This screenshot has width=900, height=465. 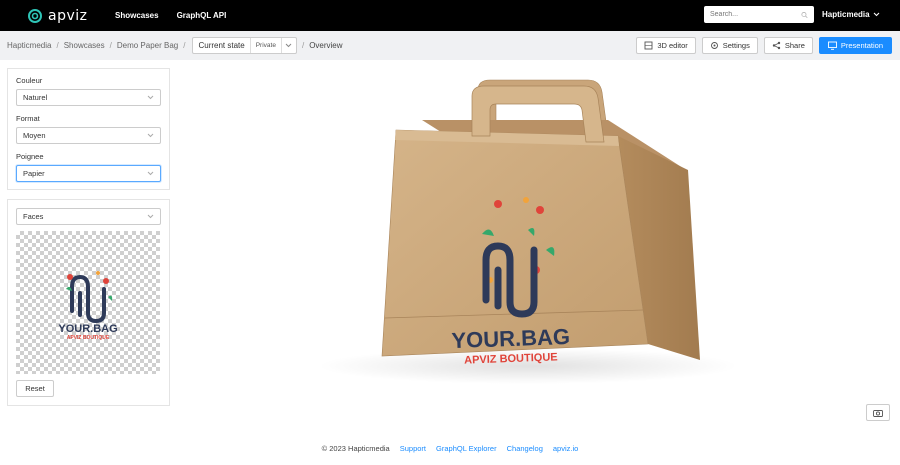 What do you see at coordinates (88, 216) in the screenshot?
I see `faces-select: Faces` at bounding box center [88, 216].